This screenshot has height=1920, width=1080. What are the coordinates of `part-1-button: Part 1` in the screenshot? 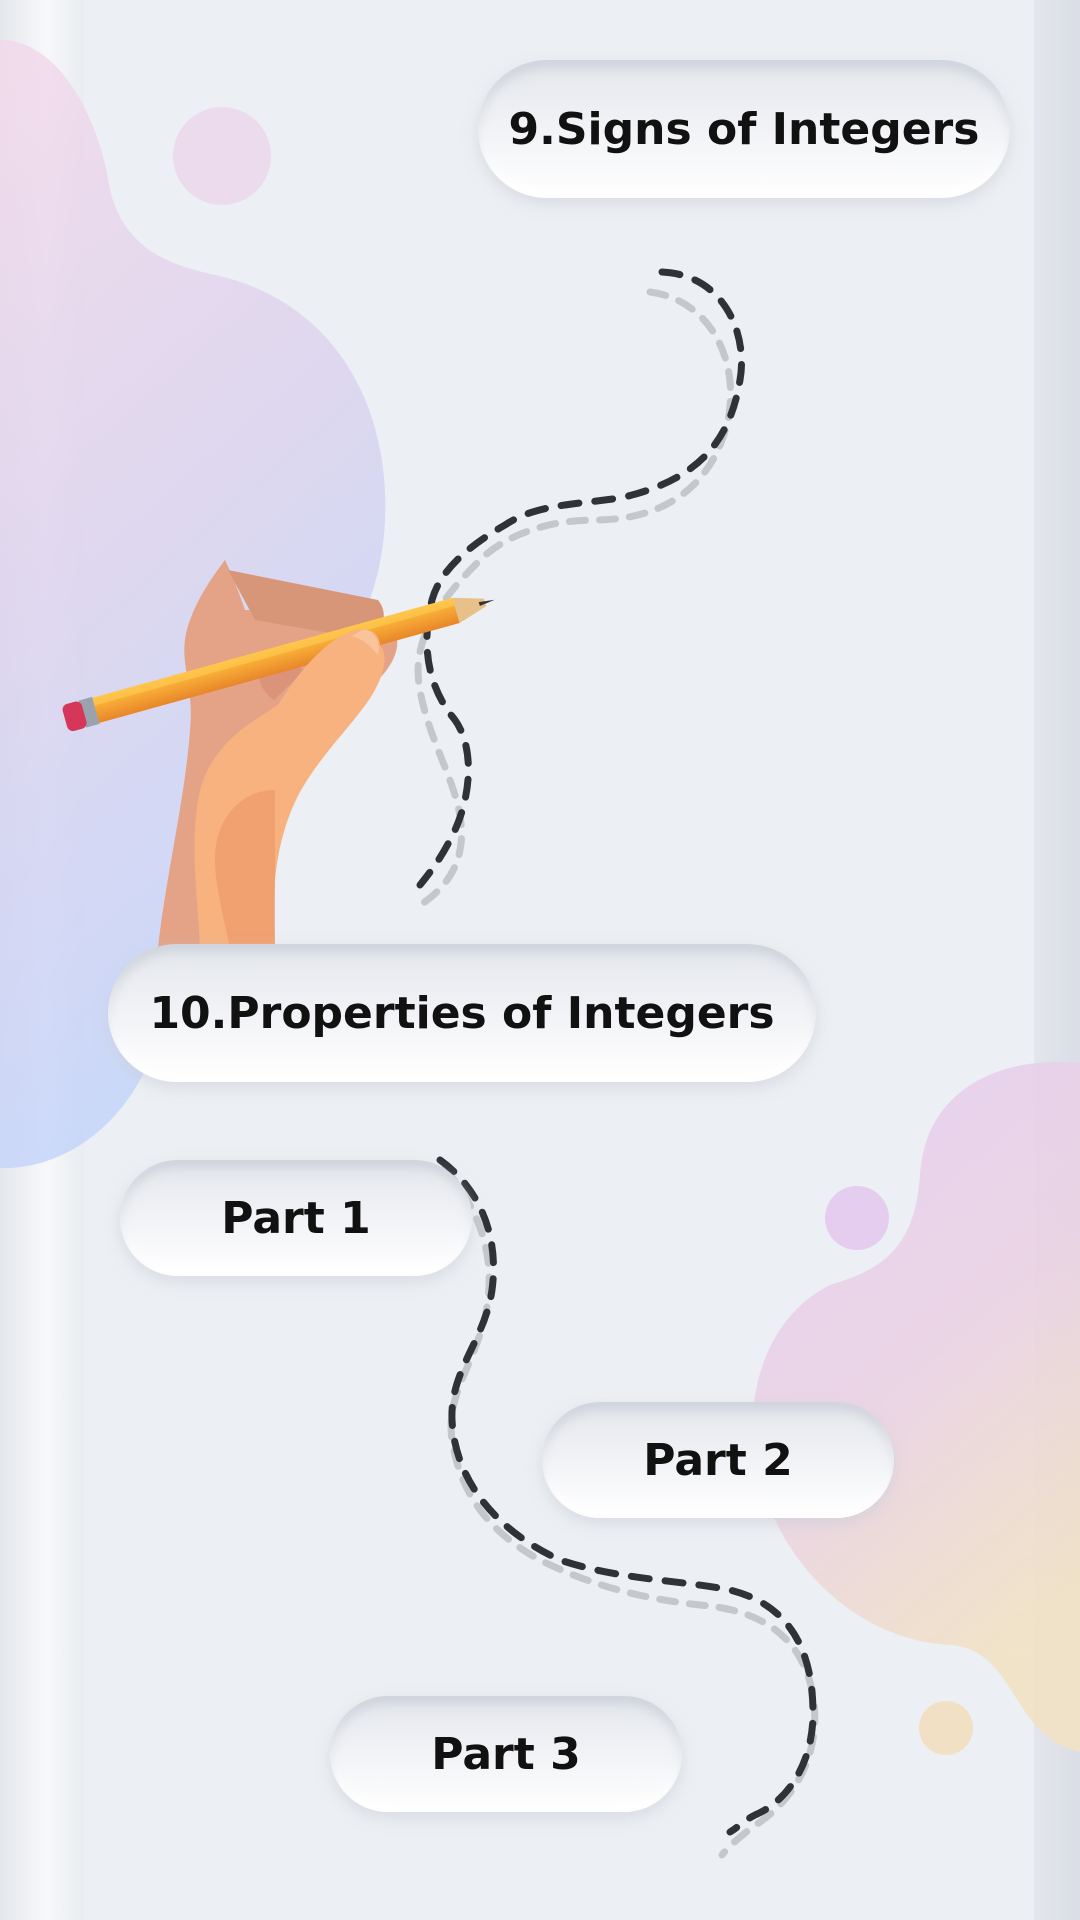 It's located at (296, 1218).